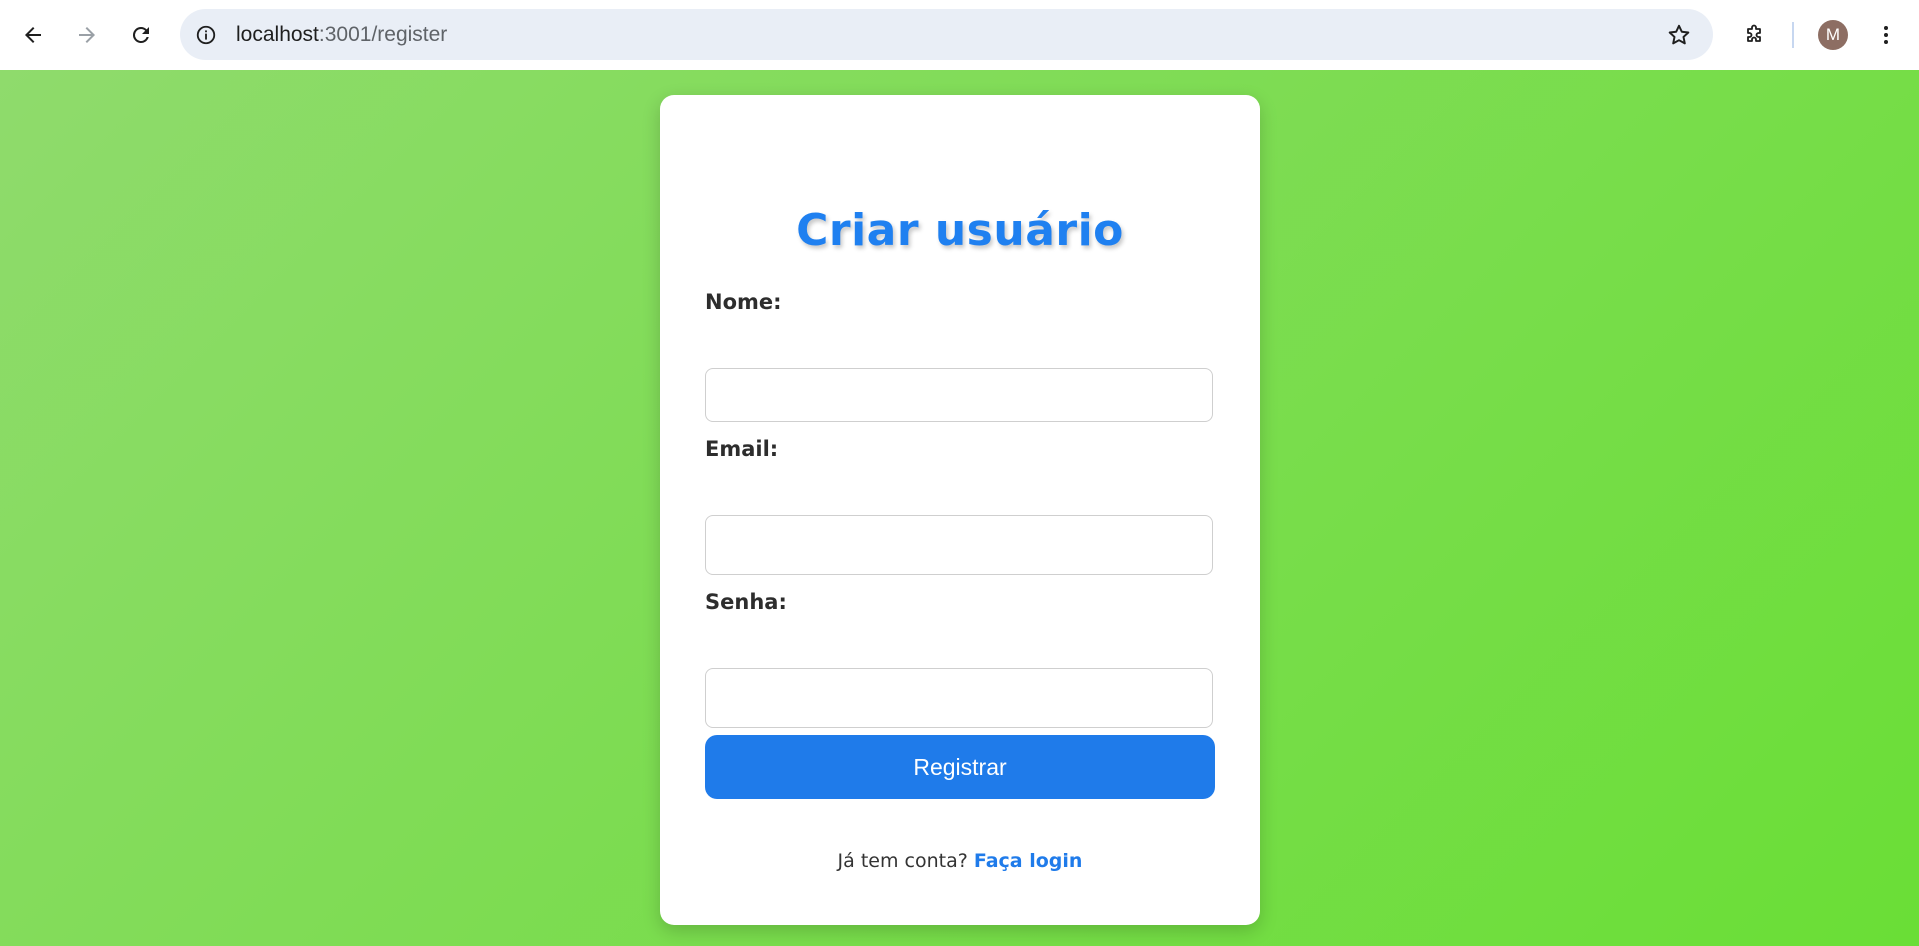 The image size is (1919, 946). I want to click on register-button: Registrar, so click(960, 767).